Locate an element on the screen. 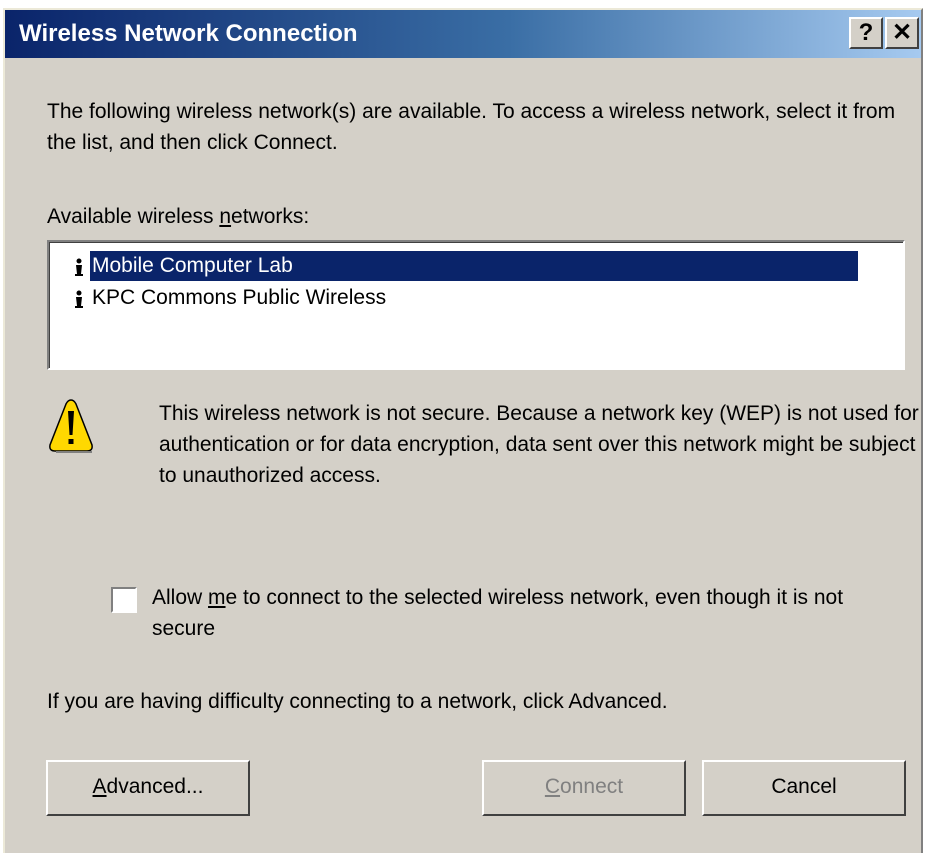 Image resolution: width=926 pixels, height=853 pixels. advanced-mnemonic: A is located at coordinates (99, 786).